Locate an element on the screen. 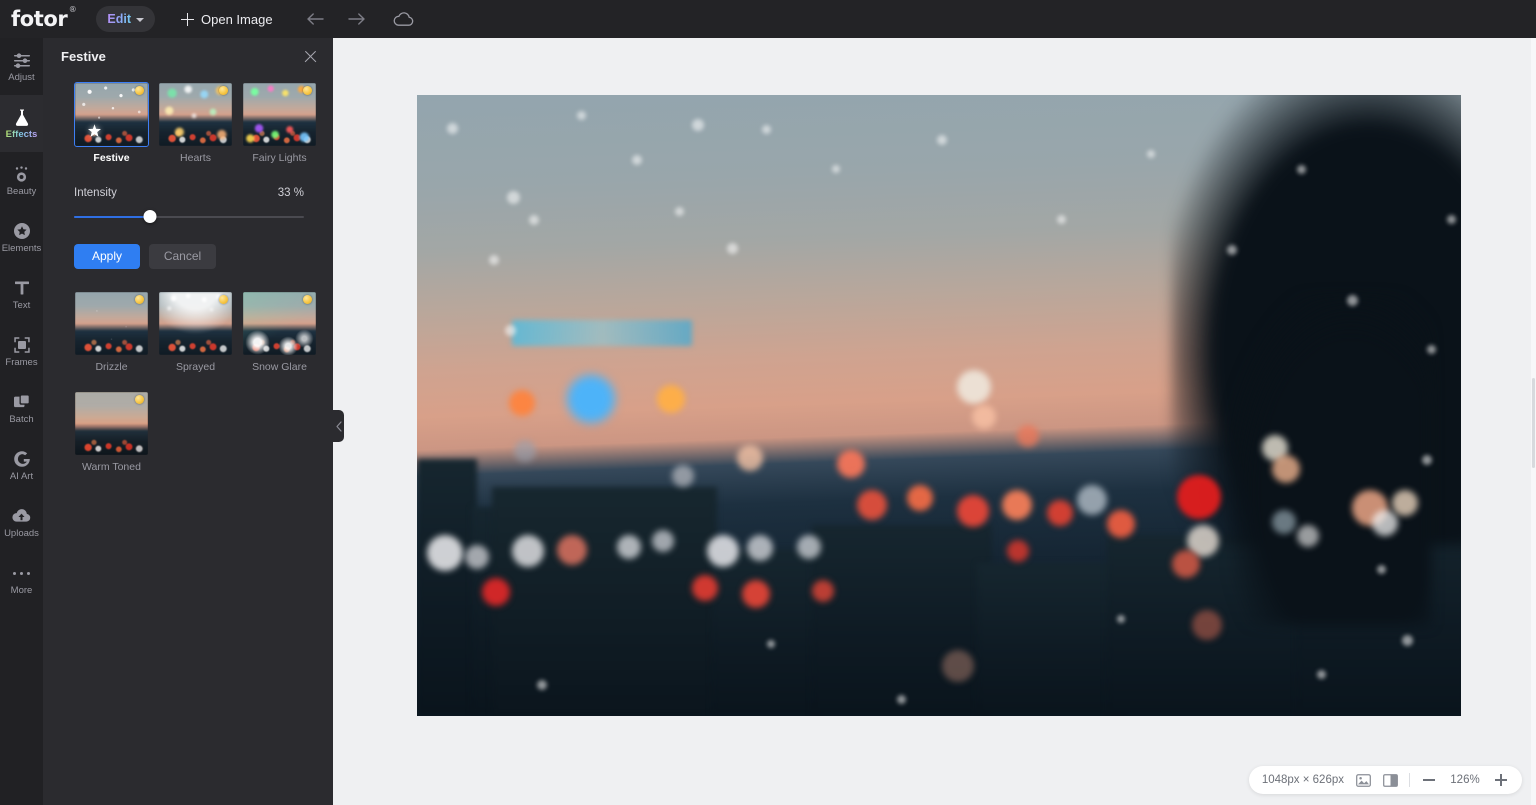  slider-fill is located at coordinates (112, 216).